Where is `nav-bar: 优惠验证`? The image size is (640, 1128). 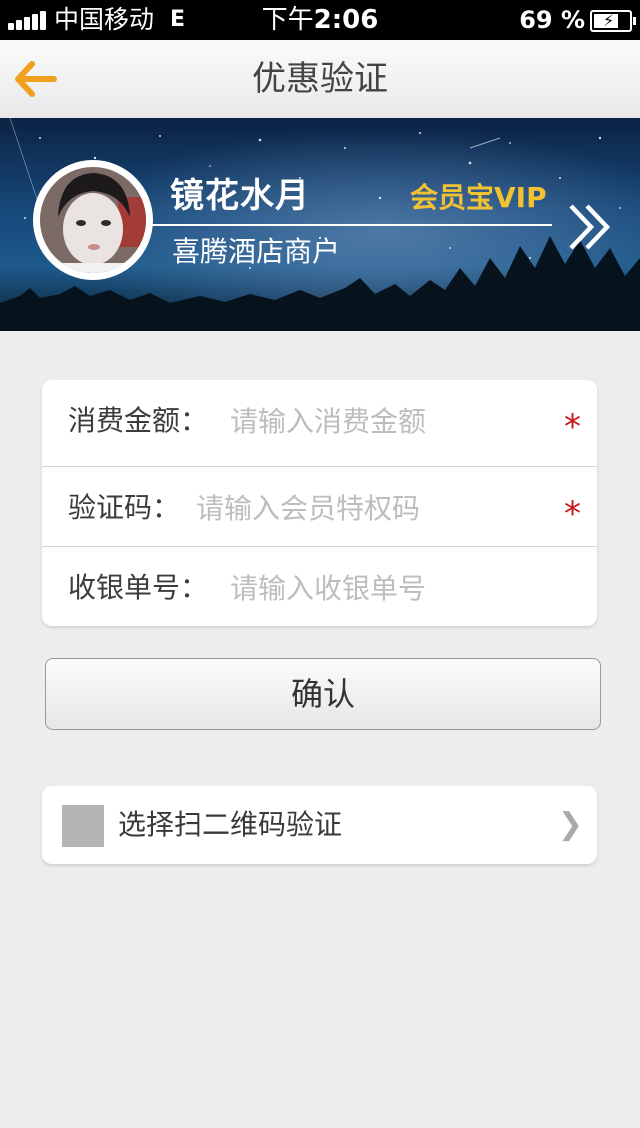
nav-bar: 优惠验证 is located at coordinates (320, 79).